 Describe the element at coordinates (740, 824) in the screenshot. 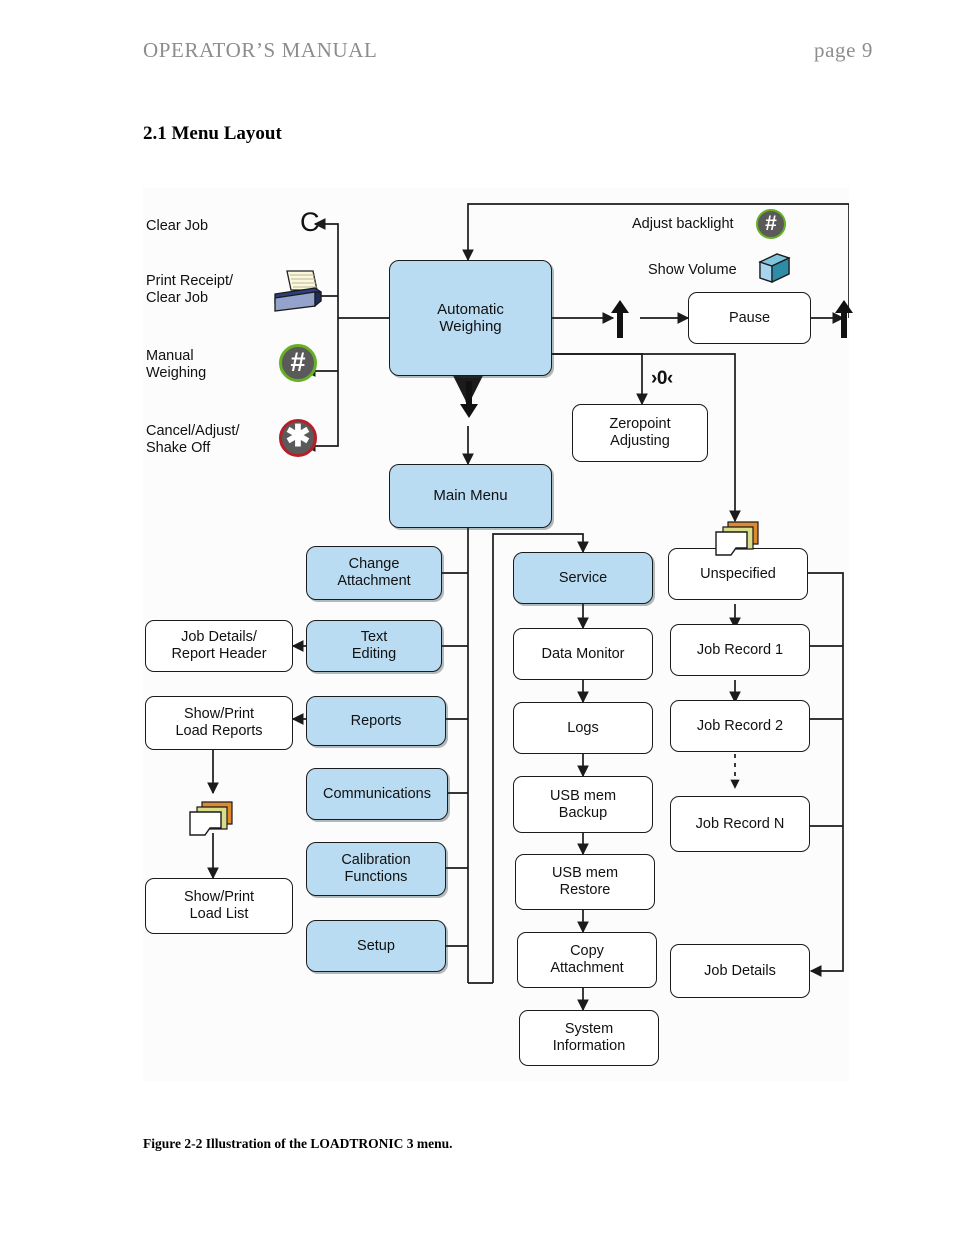

I see `node-job-record-n: Job Record N` at that location.